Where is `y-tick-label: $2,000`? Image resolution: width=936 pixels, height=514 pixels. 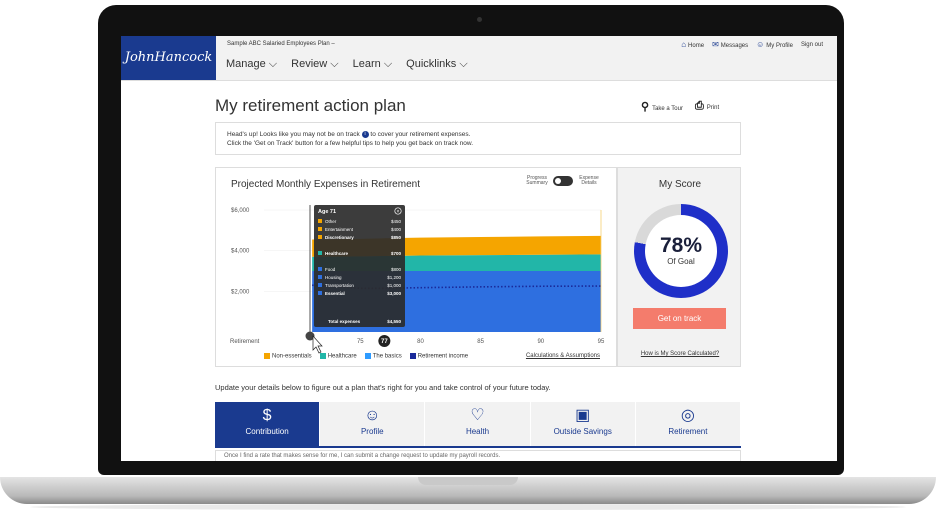
y-tick-label: $2,000 is located at coordinates (240, 292).